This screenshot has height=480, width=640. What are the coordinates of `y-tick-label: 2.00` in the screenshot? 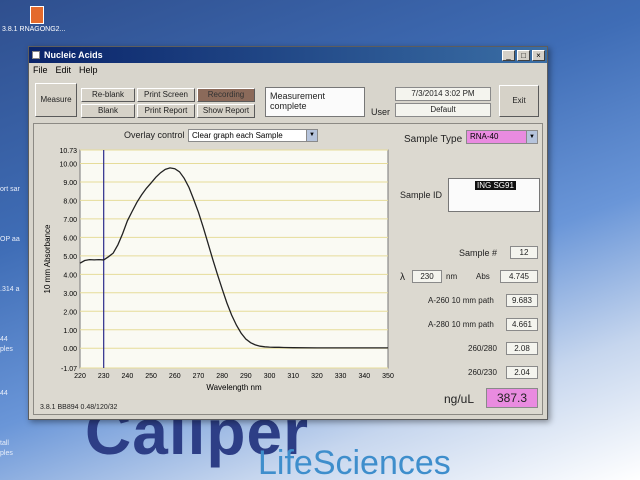 It's located at (70, 312).